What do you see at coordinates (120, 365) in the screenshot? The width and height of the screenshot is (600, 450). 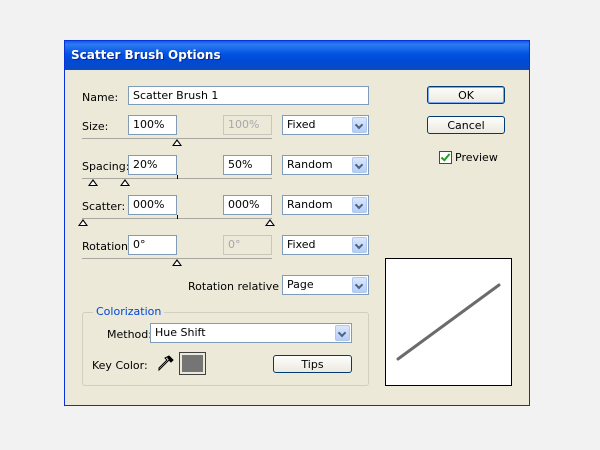 I see `key-color-label: Key Color:` at bounding box center [120, 365].